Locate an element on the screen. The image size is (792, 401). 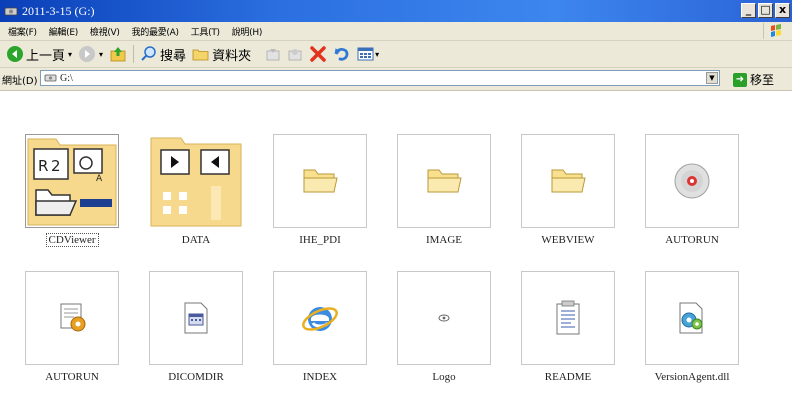
forward-button: ▾ is located at coordinates (90, 54).